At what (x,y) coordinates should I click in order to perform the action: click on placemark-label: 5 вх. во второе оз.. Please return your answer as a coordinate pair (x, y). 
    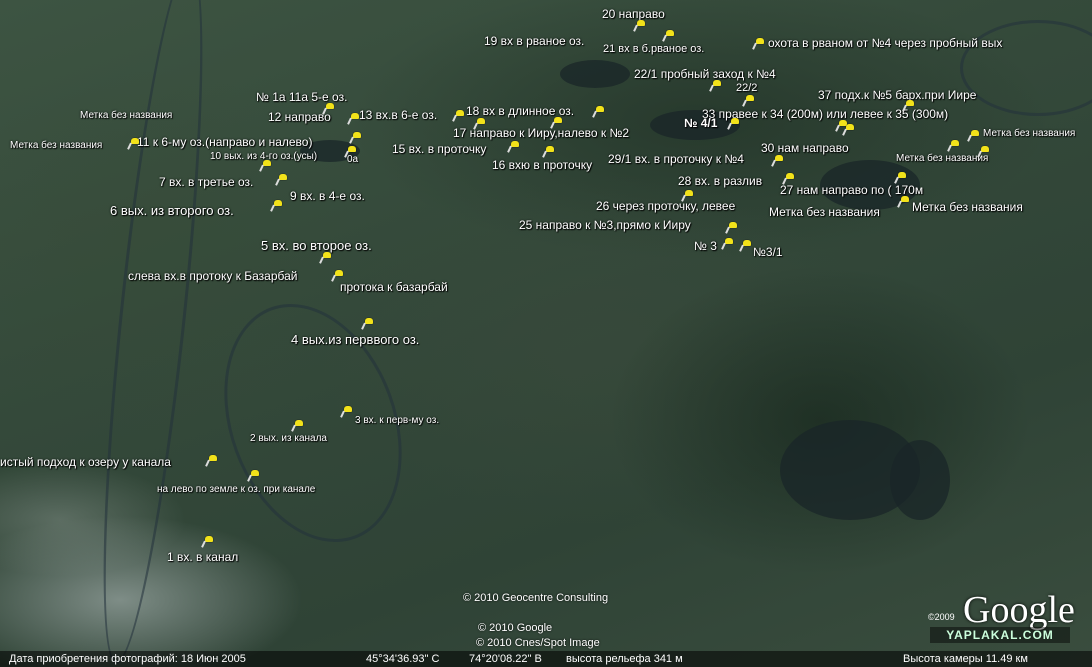
    Looking at the image, I should click on (316, 245).